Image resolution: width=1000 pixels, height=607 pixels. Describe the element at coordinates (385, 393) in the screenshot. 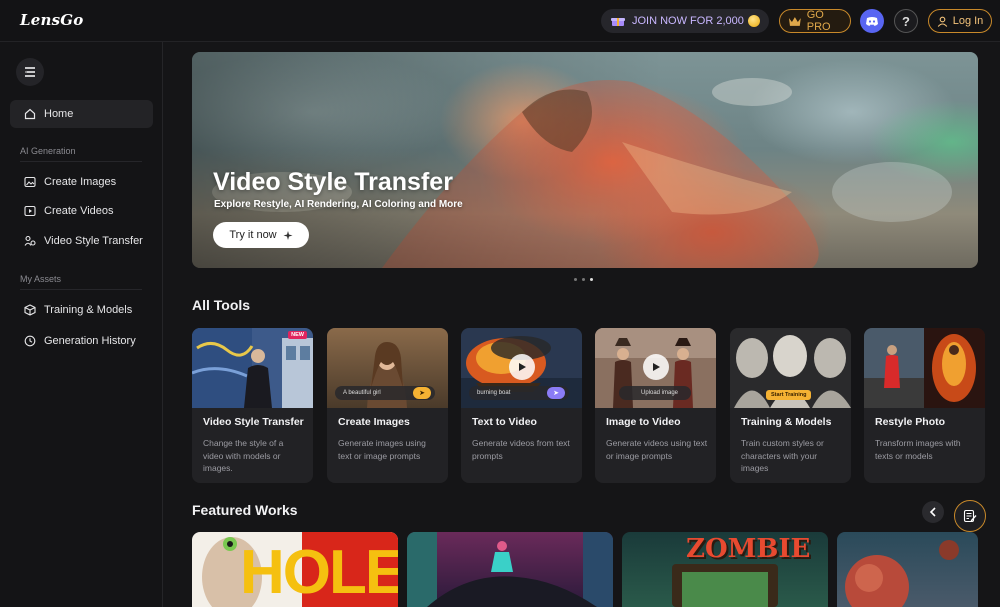

I see `prompt-input-preview: A beautiful girl ➤` at that location.